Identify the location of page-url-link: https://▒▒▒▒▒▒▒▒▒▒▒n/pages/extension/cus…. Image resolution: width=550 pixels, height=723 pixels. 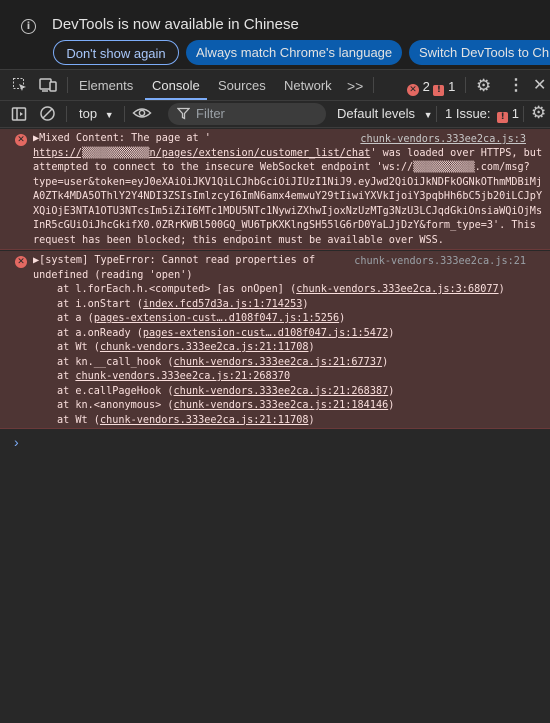
(201, 153).